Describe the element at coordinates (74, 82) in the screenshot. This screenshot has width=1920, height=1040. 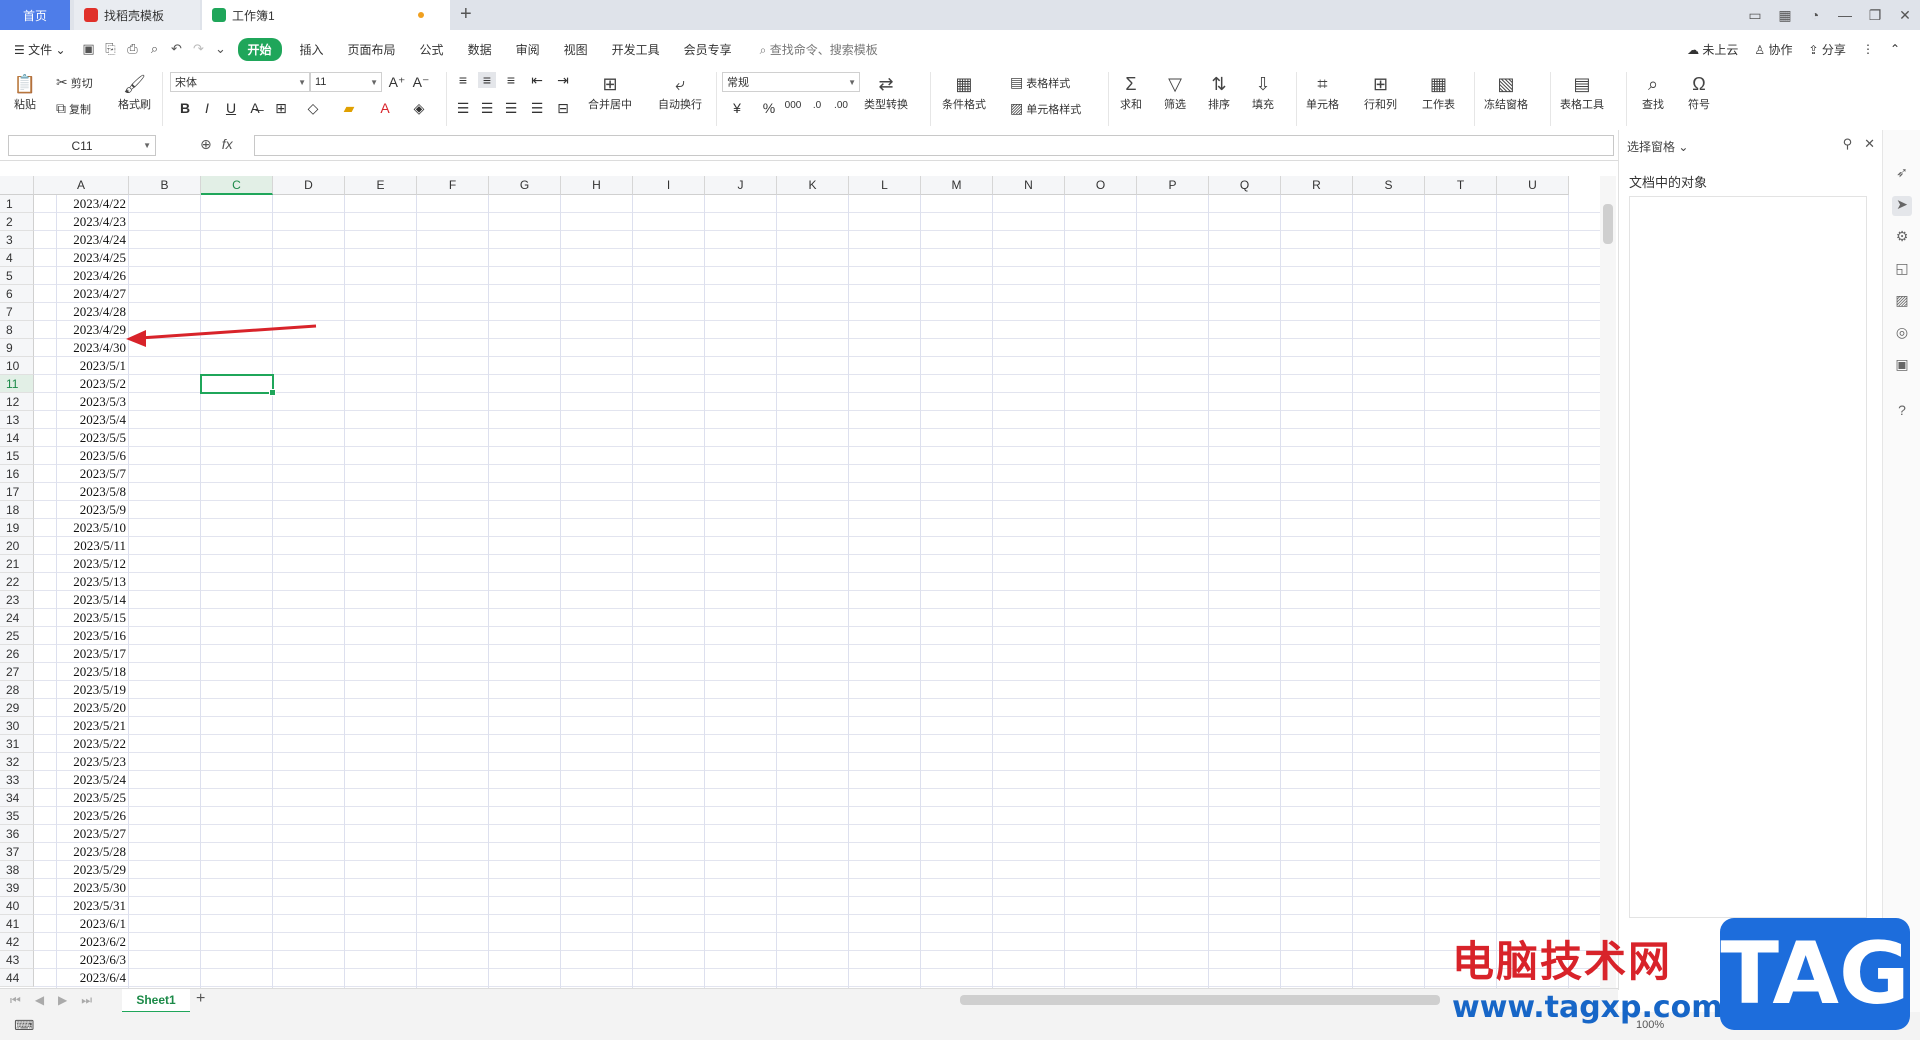
I see `cut-button: ✂ 剪切` at that location.